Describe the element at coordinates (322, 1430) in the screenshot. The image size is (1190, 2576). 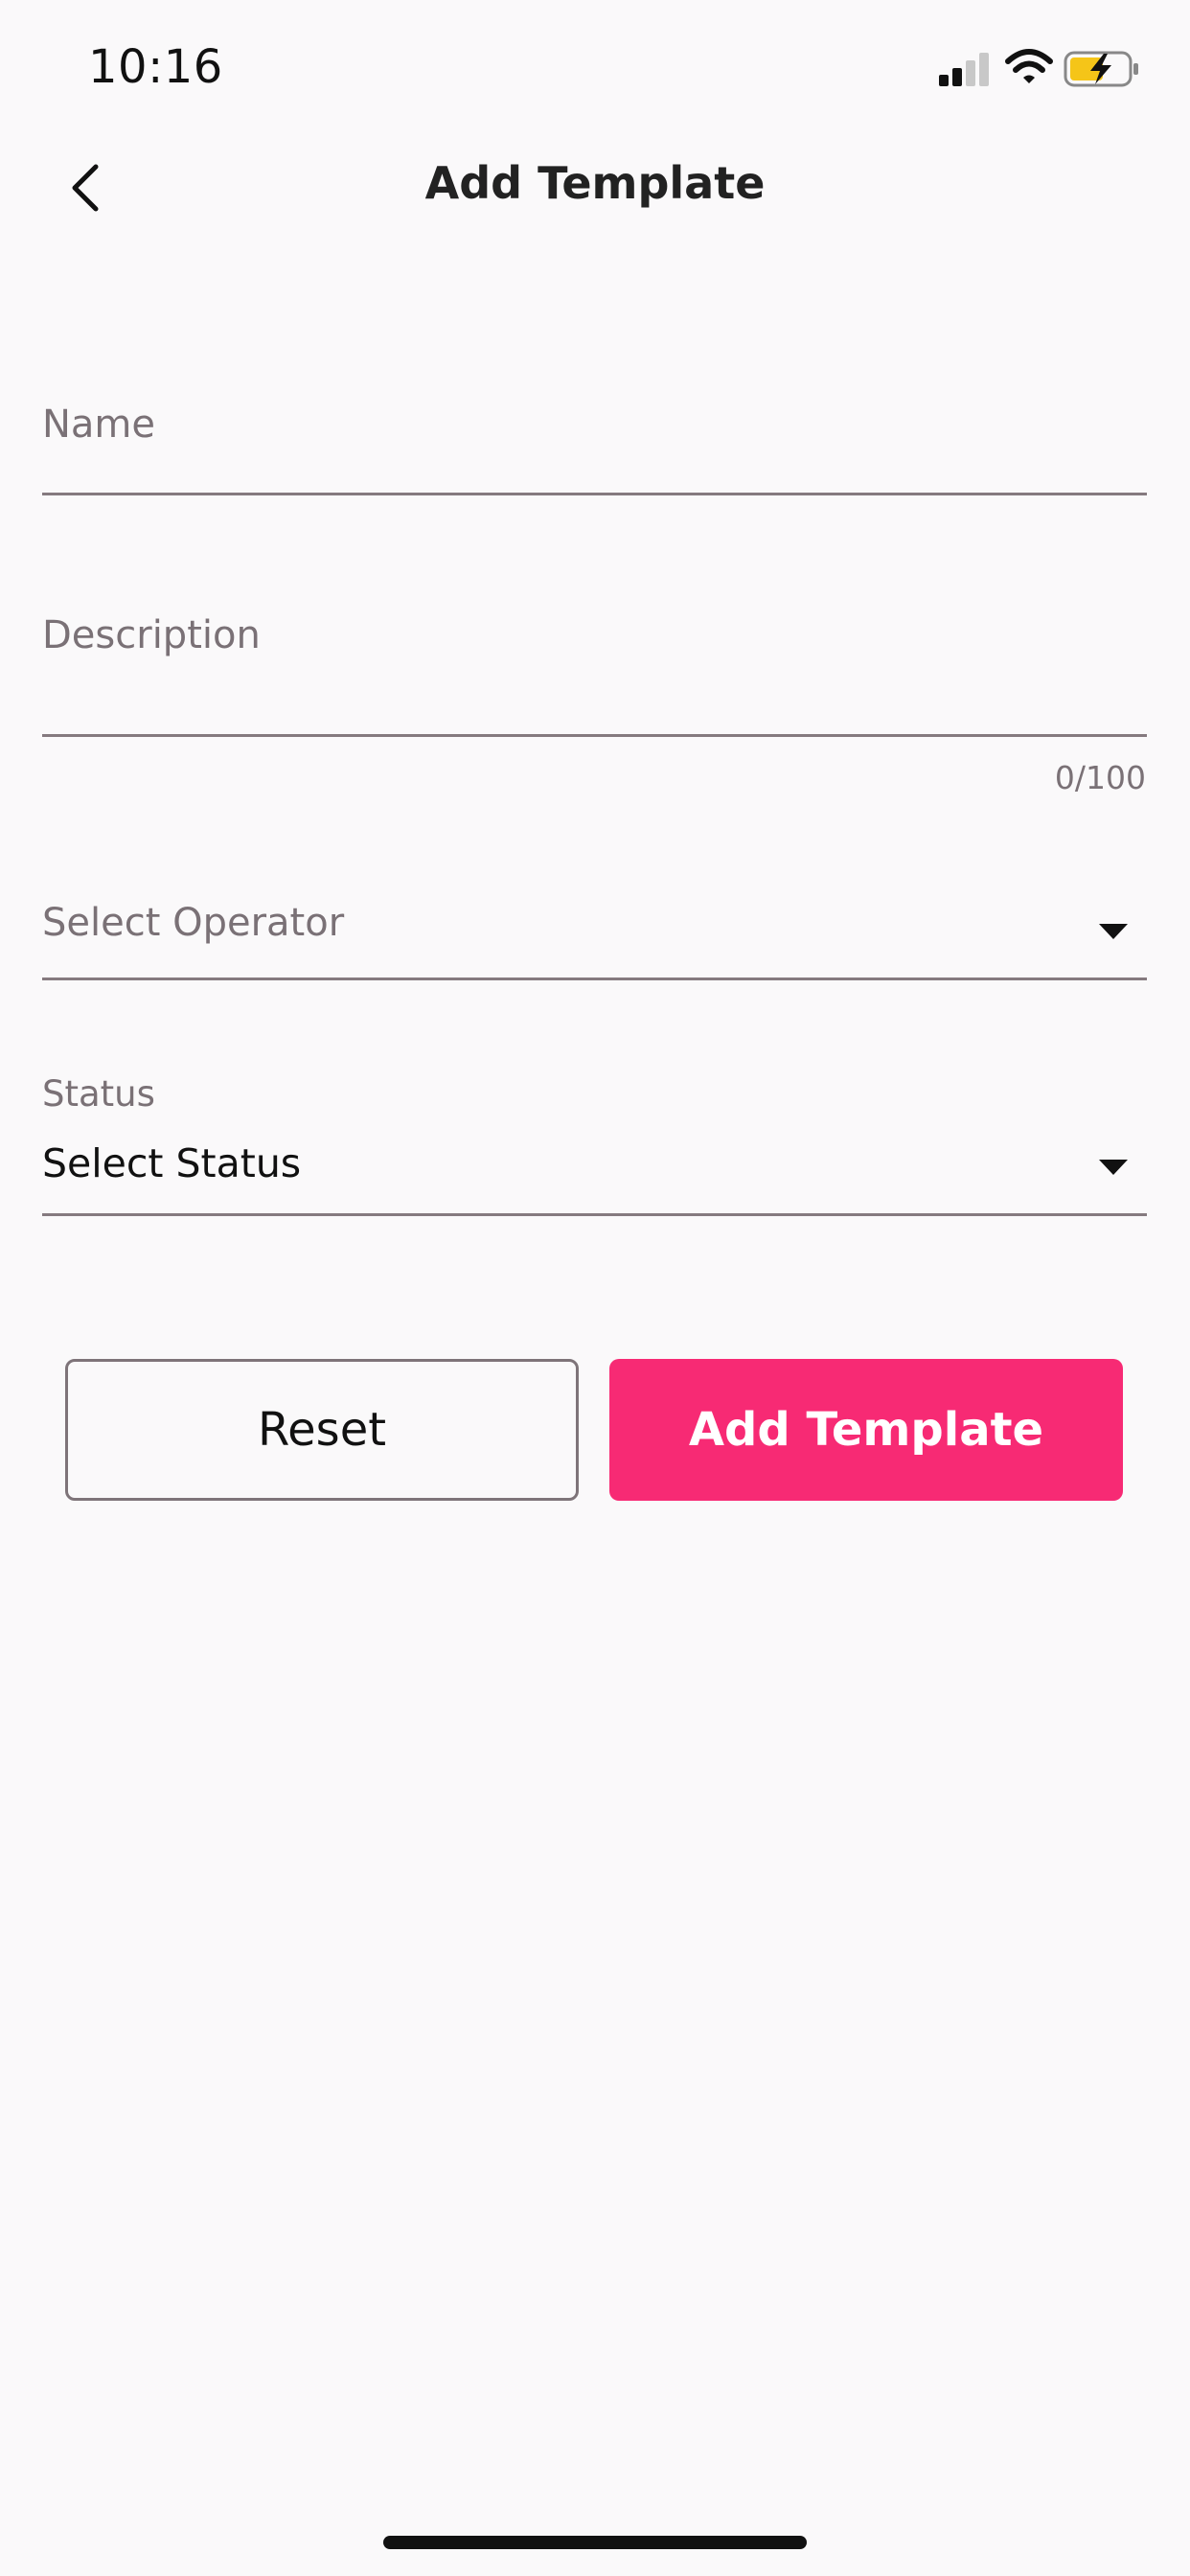
I see `reset-button: Reset` at that location.